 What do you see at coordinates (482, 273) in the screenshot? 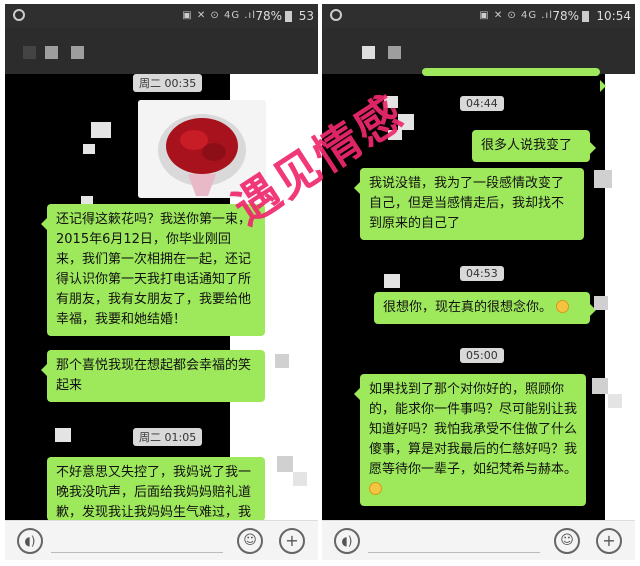
I see `message-timestamp: 04:53` at bounding box center [482, 273].